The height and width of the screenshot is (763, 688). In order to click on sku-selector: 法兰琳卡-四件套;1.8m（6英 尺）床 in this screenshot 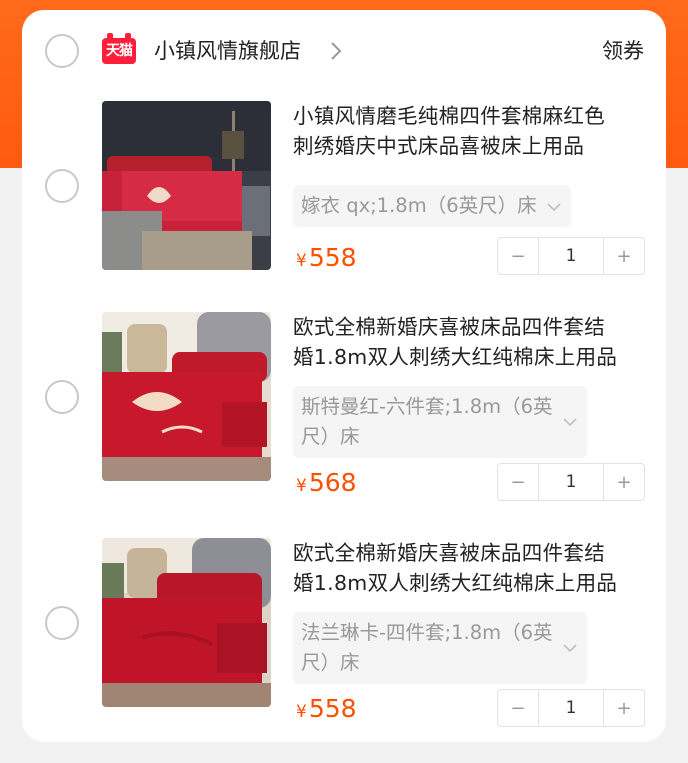, I will do `click(440, 648)`.